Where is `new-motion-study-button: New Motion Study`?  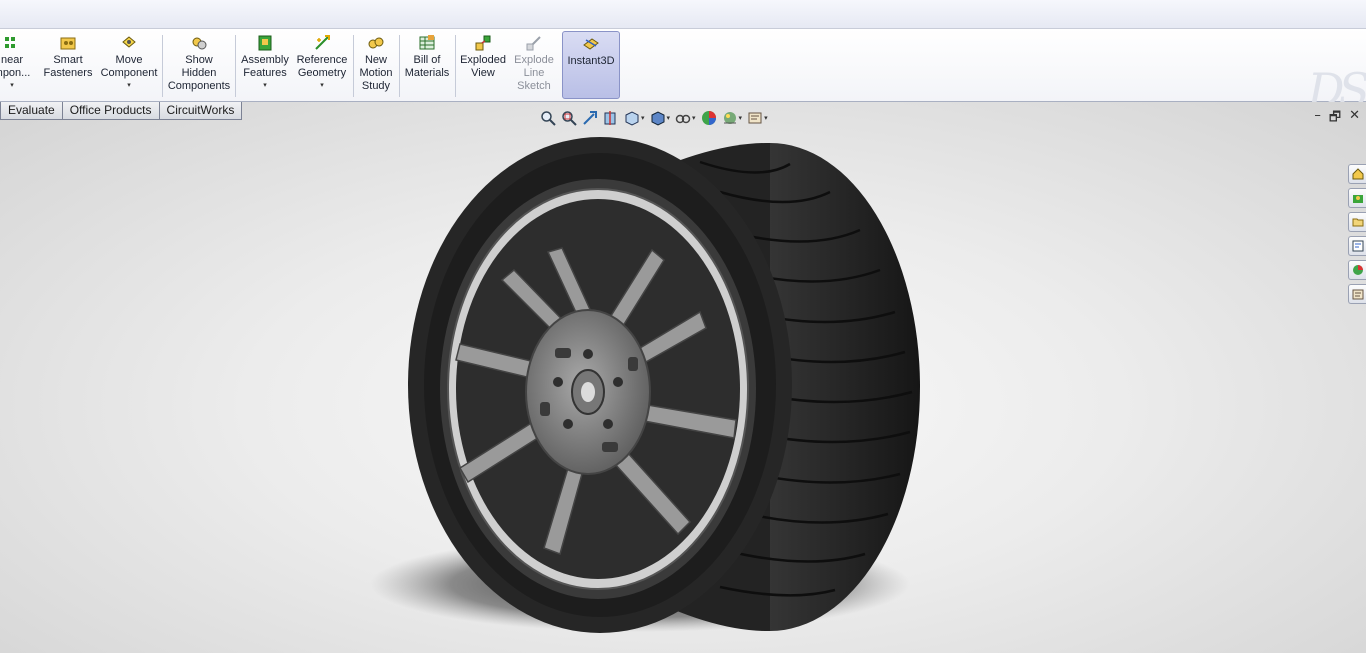 new-motion-study-button: New Motion Study is located at coordinates (376, 65).